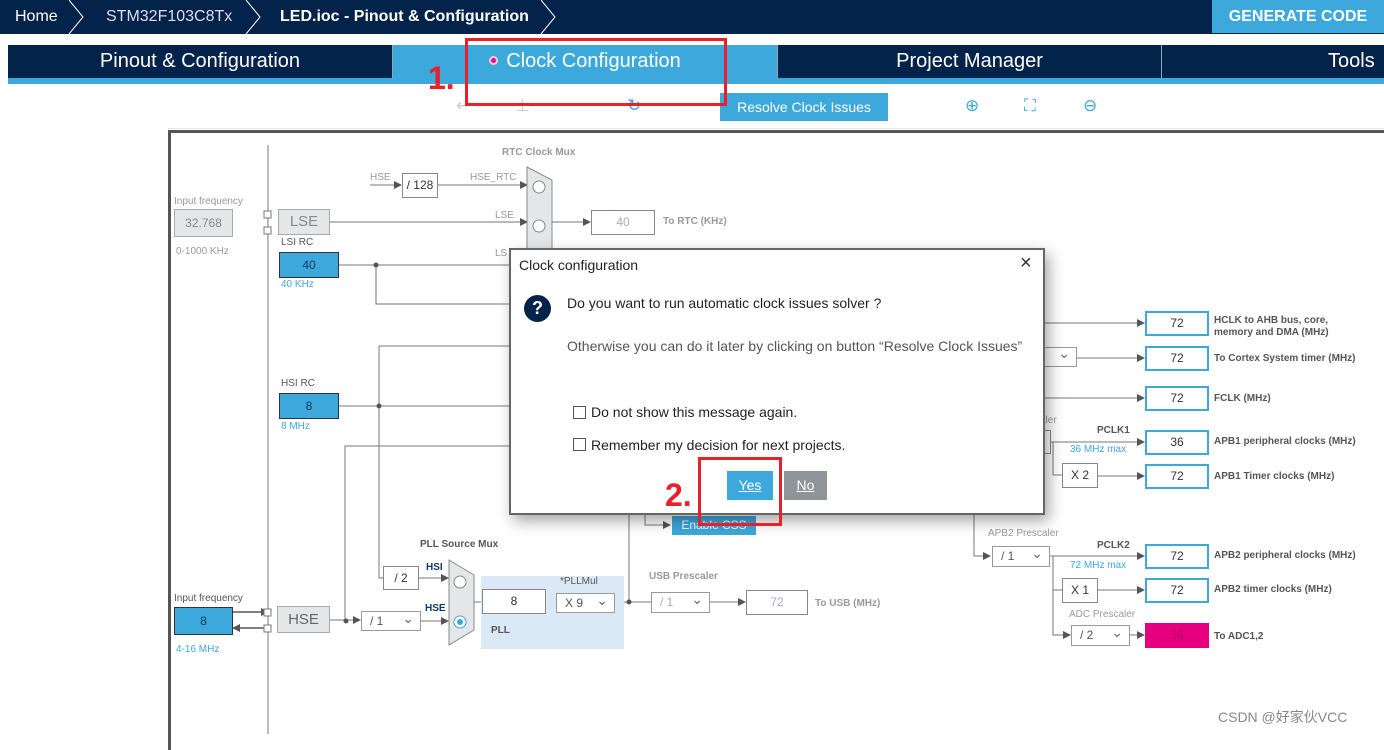 This screenshot has height=750, width=1384. What do you see at coordinates (683, 576) in the screenshot?
I see `usb-prescaler-label: USB Prescaler` at bounding box center [683, 576].